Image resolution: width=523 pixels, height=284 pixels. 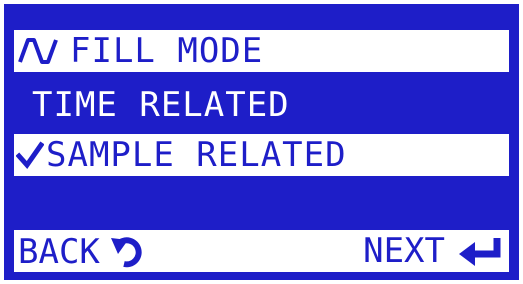 I want to click on sine-wave-icon, so click(x=38, y=51).